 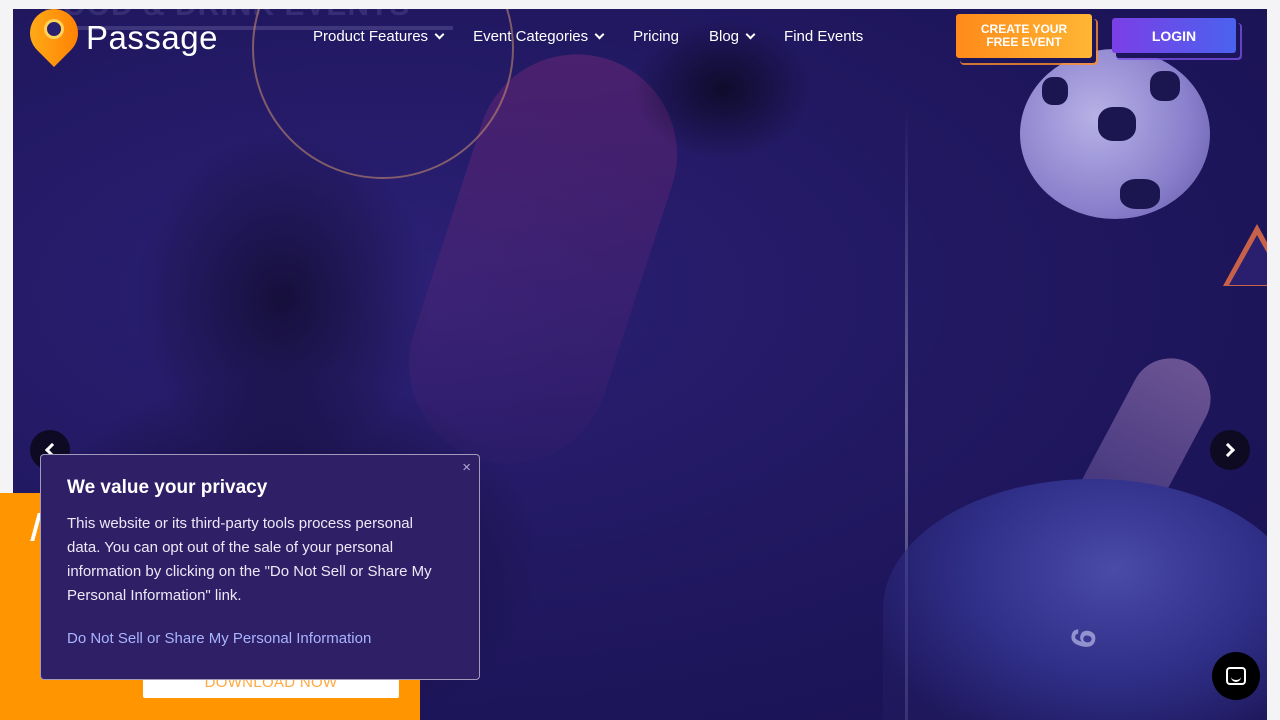 What do you see at coordinates (167, 487) in the screenshot?
I see `privacy-title: We value your privacy` at bounding box center [167, 487].